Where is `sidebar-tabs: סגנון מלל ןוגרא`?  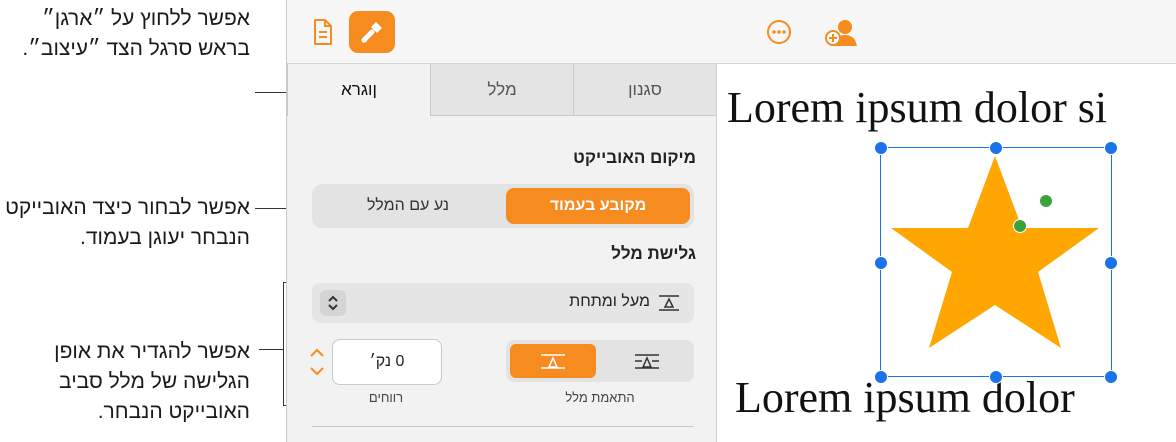
sidebar-tabs: סגנון מלל ןוגרא is located at coordinates (501, 90).